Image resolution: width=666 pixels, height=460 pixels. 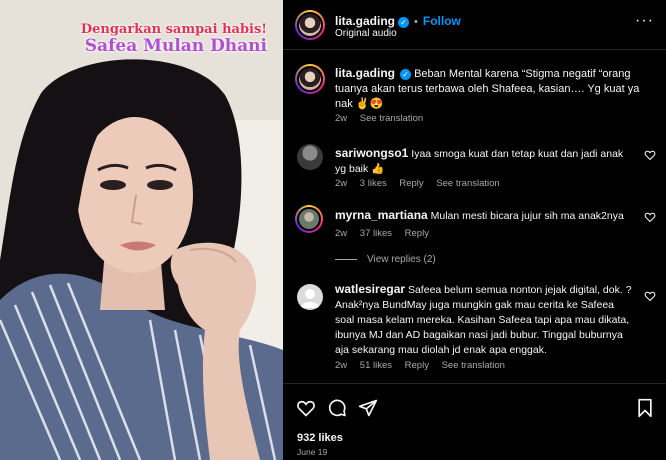 What do you see at coordinates (645, 408) in the screenshot?
I see `bookmark-icon` at bounding box center [645, 408].